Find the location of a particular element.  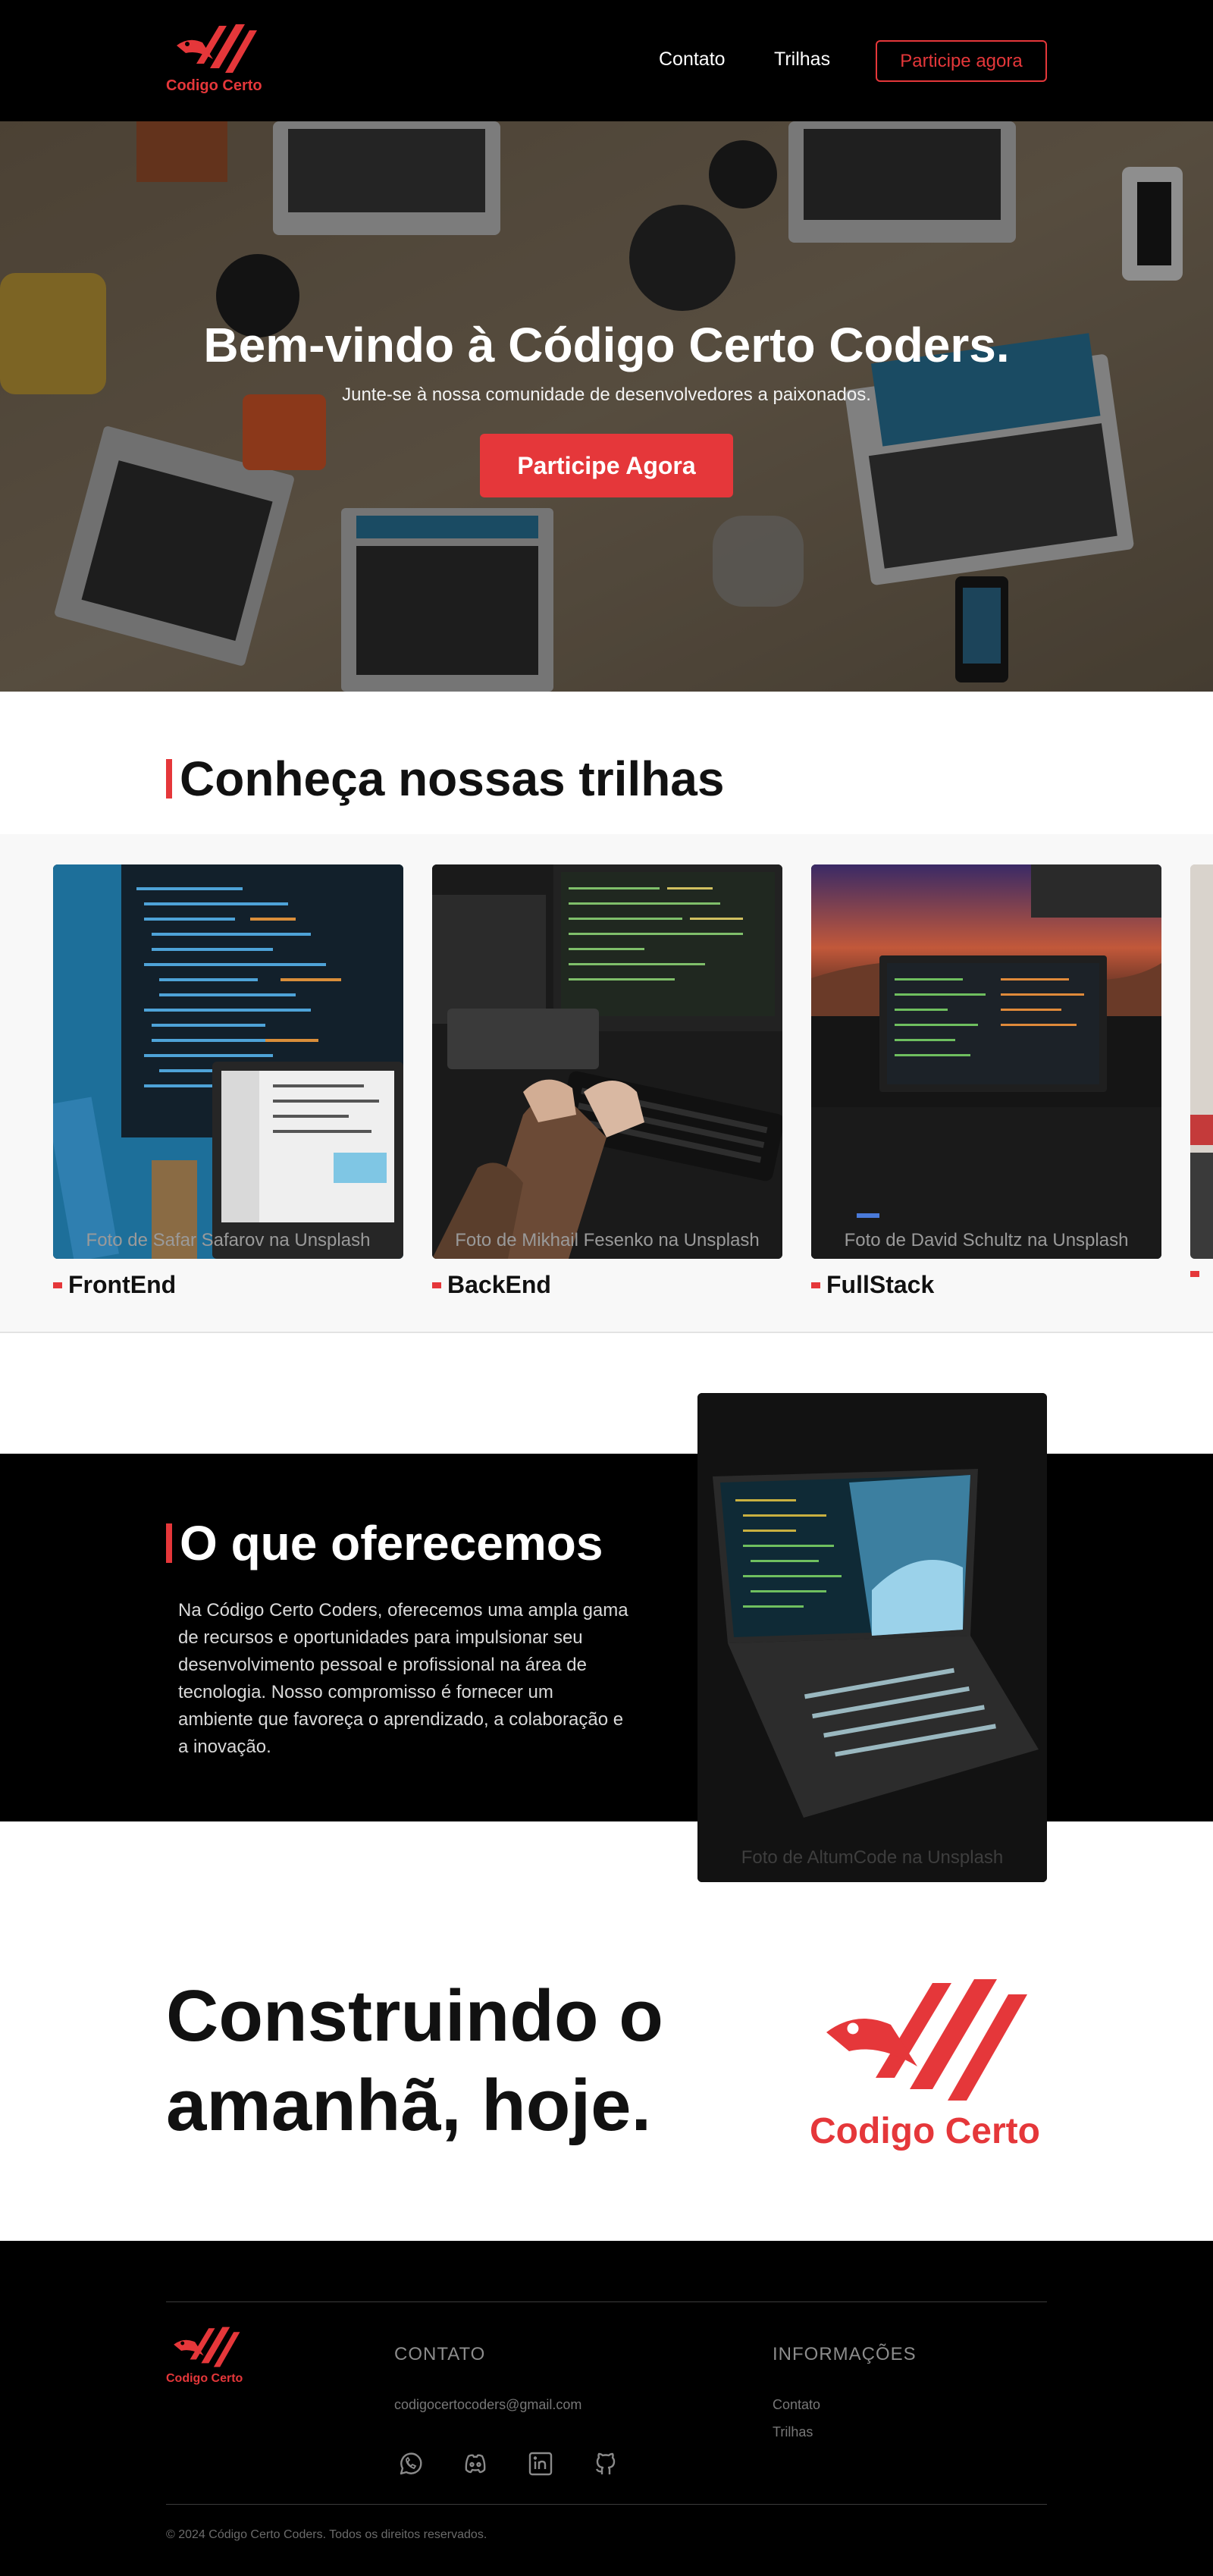

footer-info-heading: INFORMAÇÕES is located at coordinates (845, 2354).